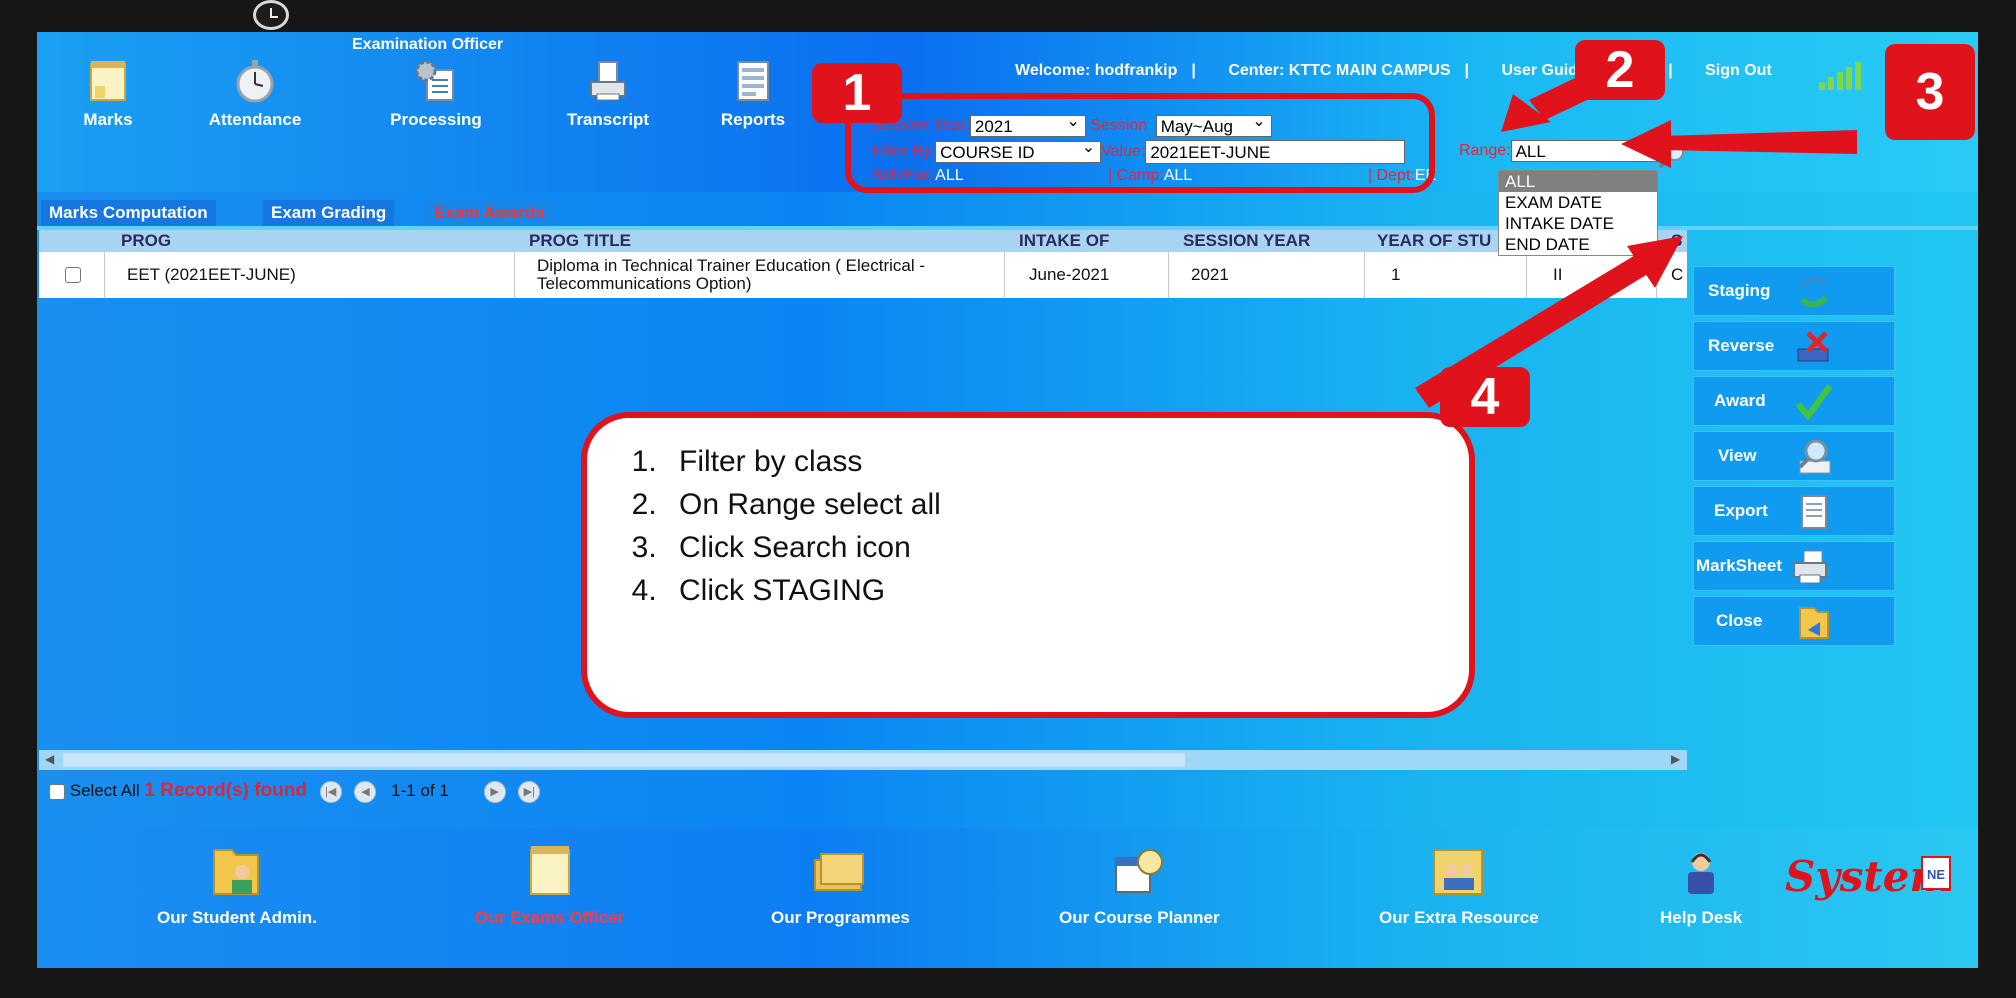  I want to click on range-option-all: ALL, so click(1578, 181).